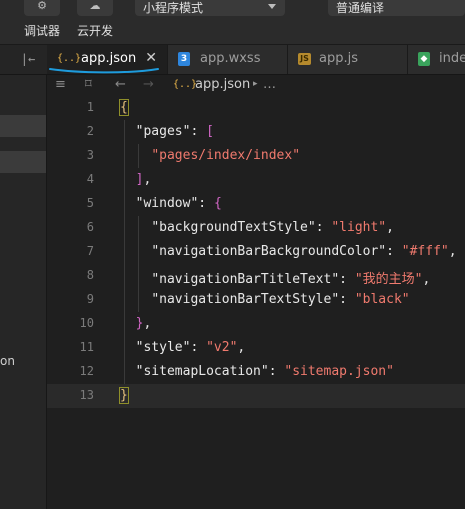  Describe the element at coordinates (124, 395) in the screenshot. I see `code-text: }` at that location.